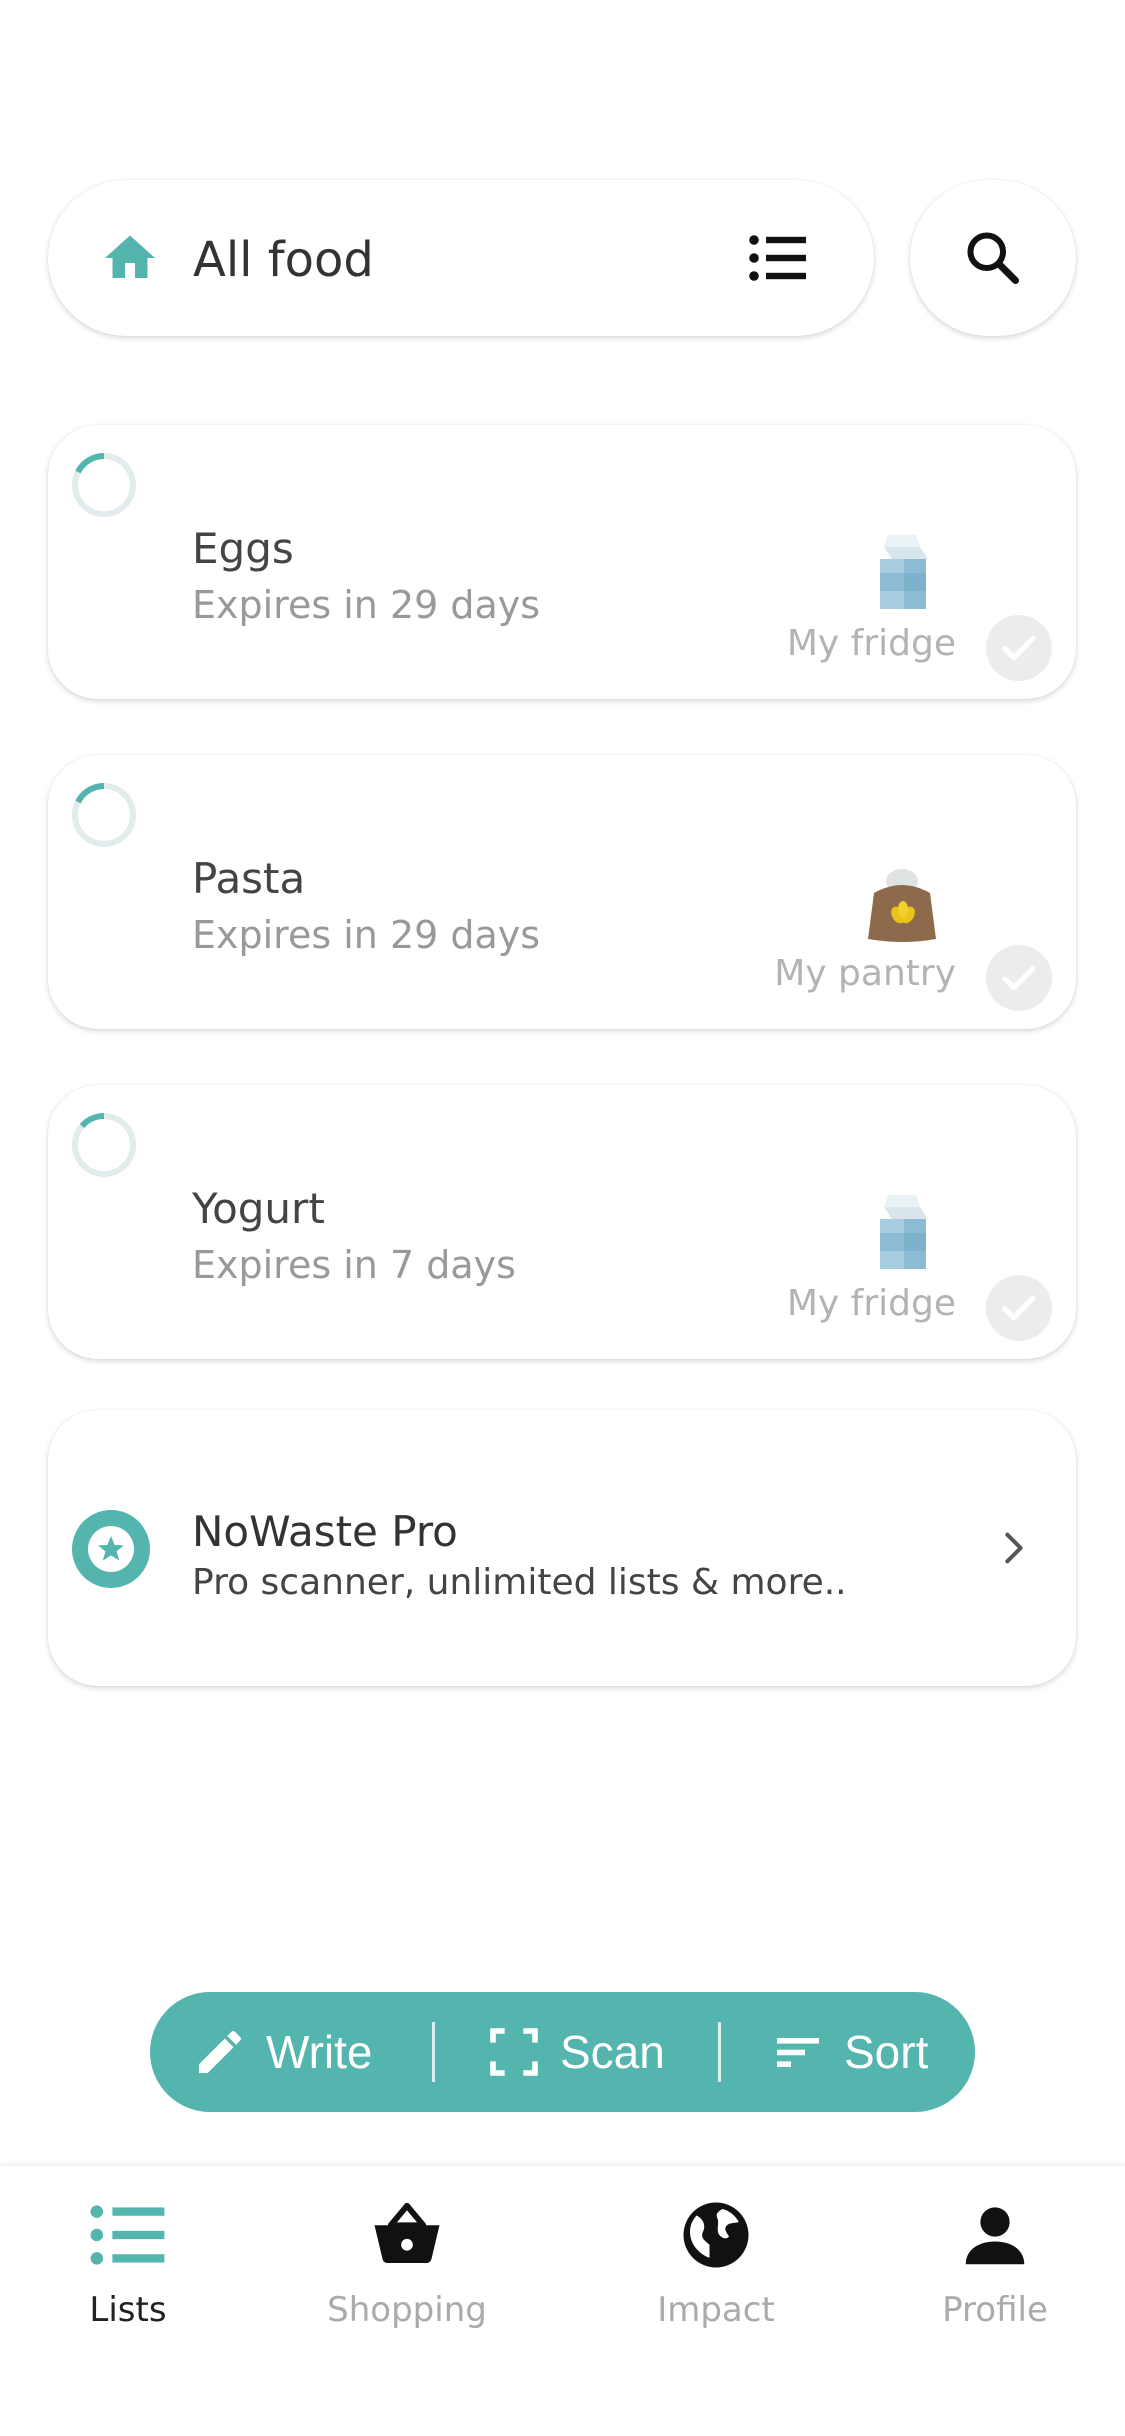  What do you see at coordinates (995, 2236) in the screenshot?
I see `person-icon` at bounding box center [995, 2236].